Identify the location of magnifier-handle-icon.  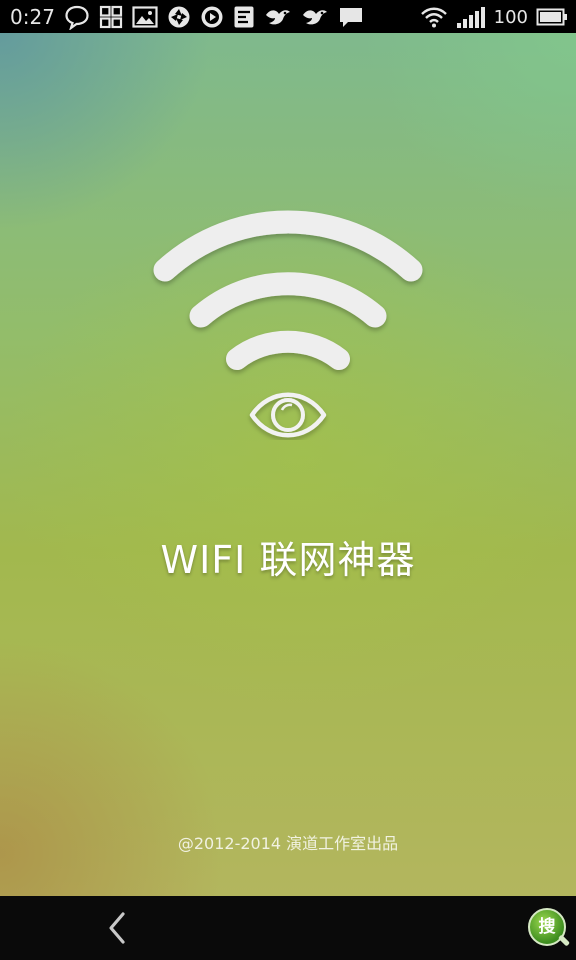
(564, 940).